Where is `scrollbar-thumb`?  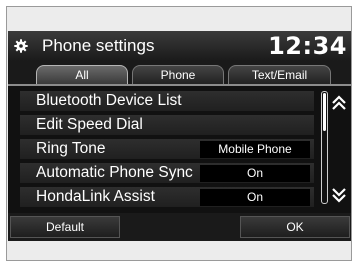 scrollbar-thumb is located at coordinates (324, 112).